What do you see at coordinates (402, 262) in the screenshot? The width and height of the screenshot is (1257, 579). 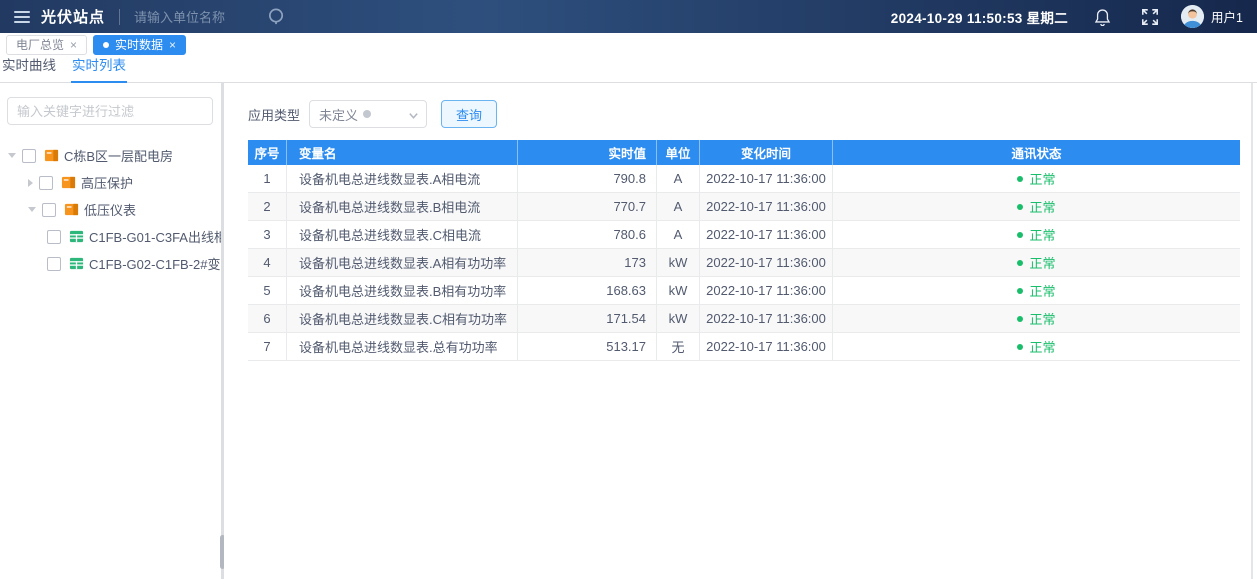 I see `cell-variable-name: 设备机电总进线数显表.A相有功功率` at bounding box center [402, 262].